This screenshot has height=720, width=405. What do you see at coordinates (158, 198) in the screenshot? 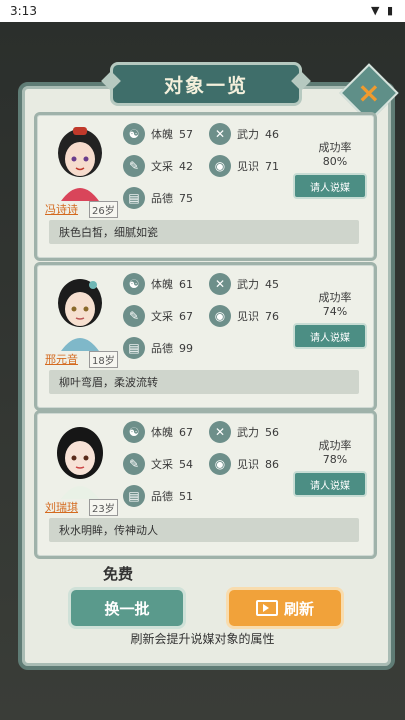
I see `stat-pinde: ▤ 品德 75` at bounding box center [158, 198].